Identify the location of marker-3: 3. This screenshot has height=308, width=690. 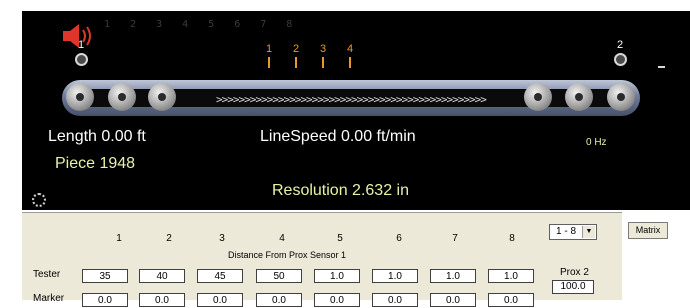
(323, 55).